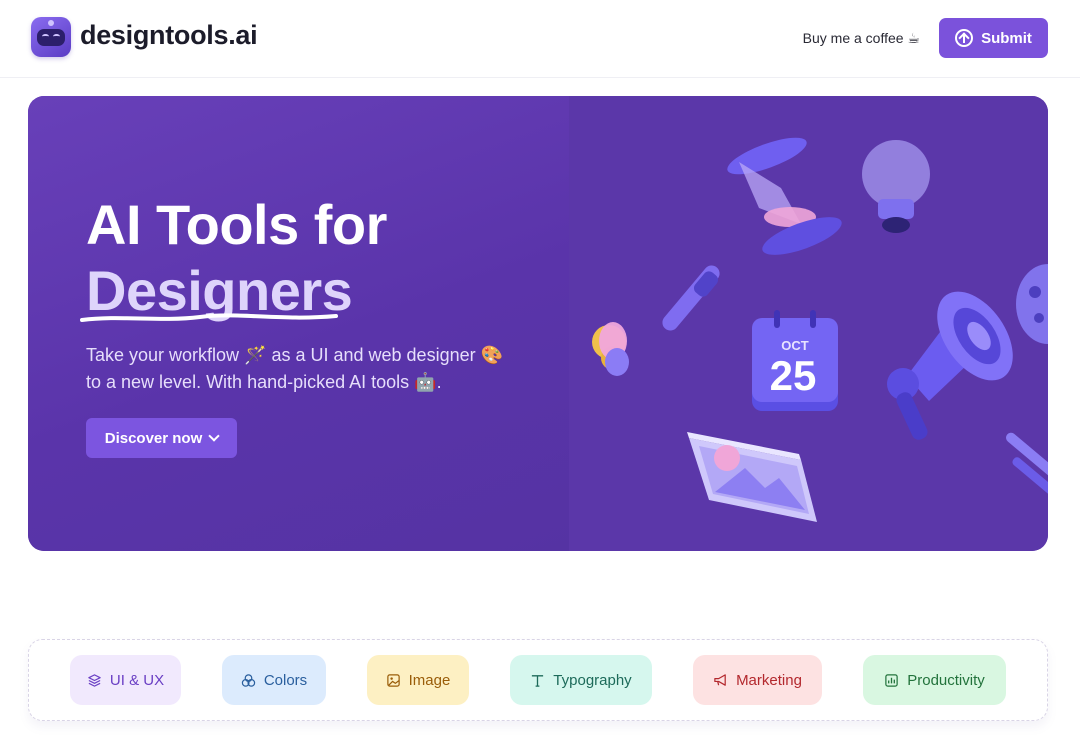 The image size is (1080, 746). Describe the element at coordinates (795, 345) in the screenshot. I see `calendar-month: OCT` at that location.